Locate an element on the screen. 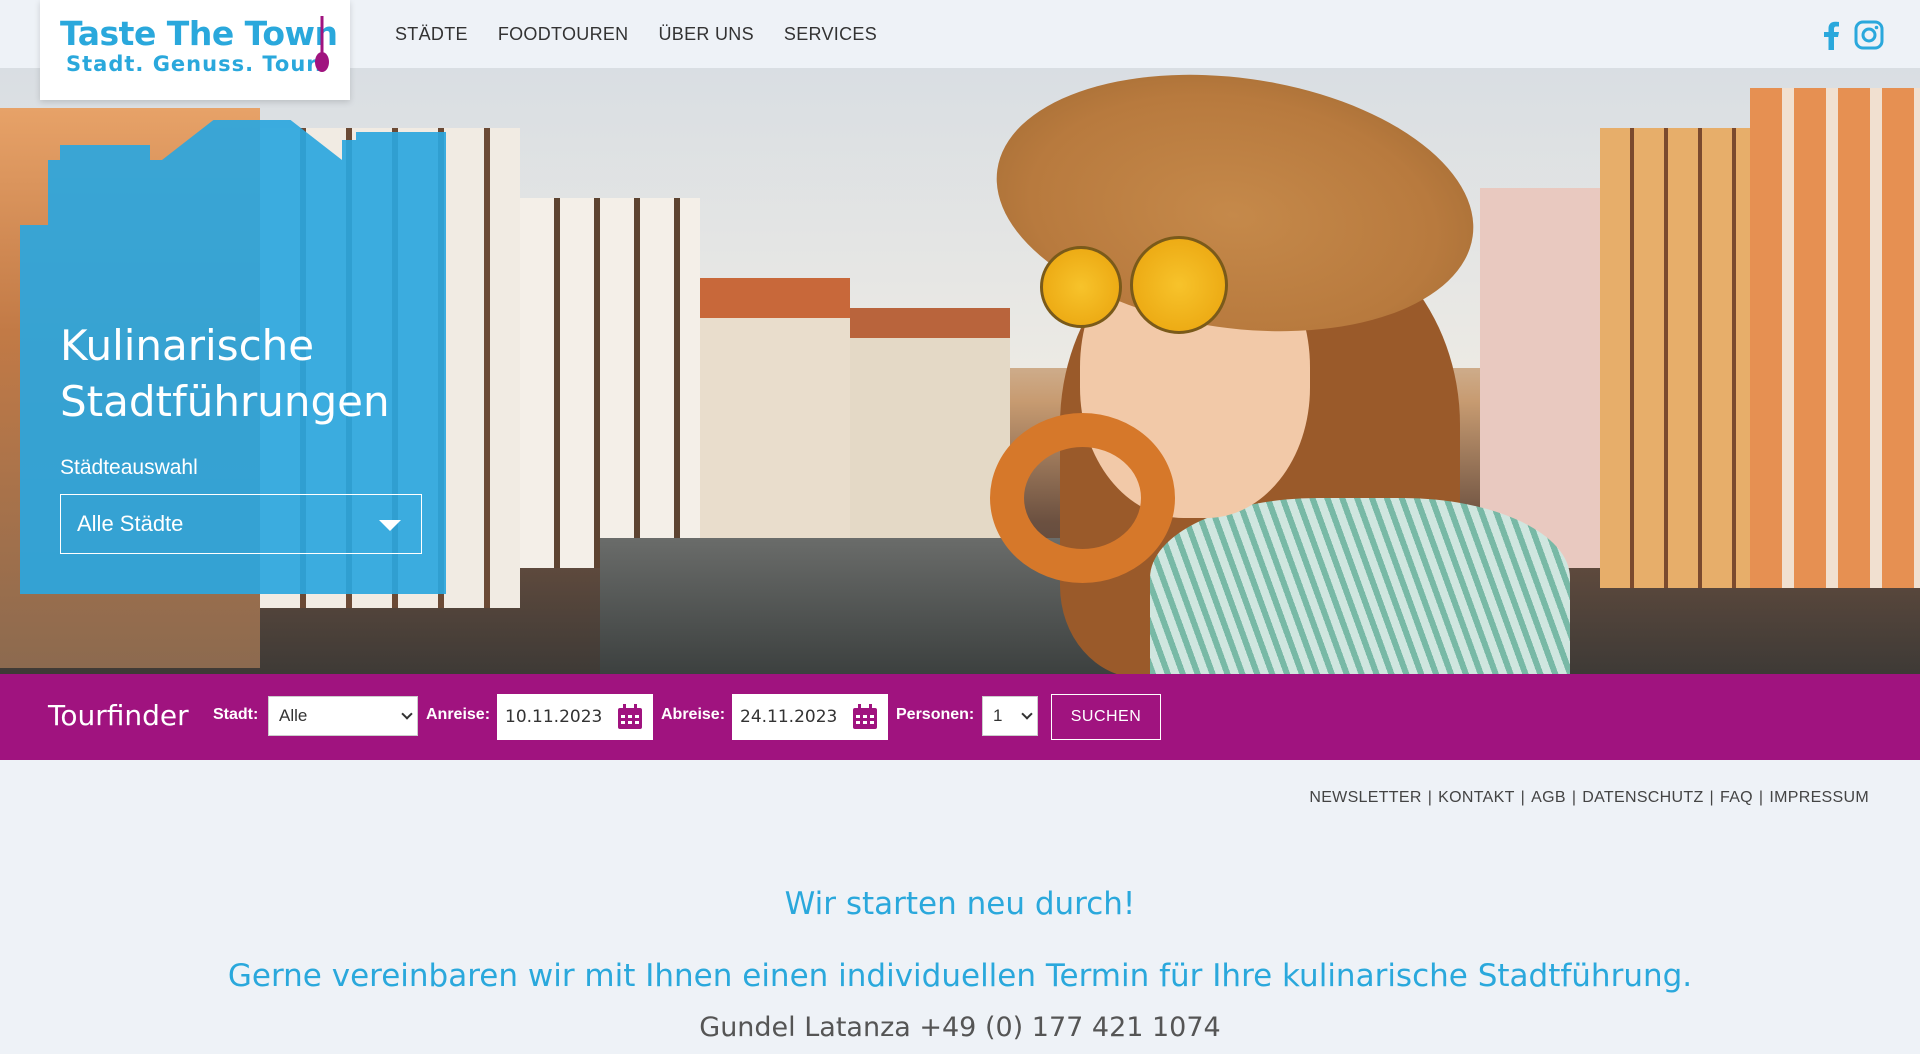  tourfinder-title: Tourfinder is located at coordinates (118, 715).